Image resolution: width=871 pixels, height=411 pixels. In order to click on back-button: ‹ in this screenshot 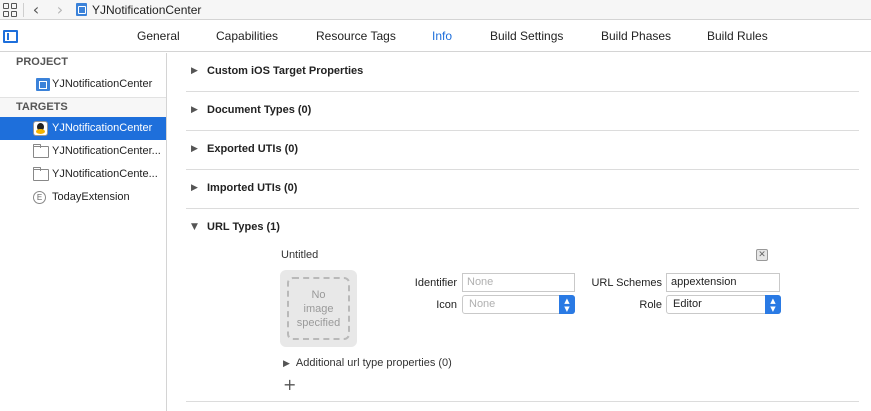, I will do `click(36, 10)`.